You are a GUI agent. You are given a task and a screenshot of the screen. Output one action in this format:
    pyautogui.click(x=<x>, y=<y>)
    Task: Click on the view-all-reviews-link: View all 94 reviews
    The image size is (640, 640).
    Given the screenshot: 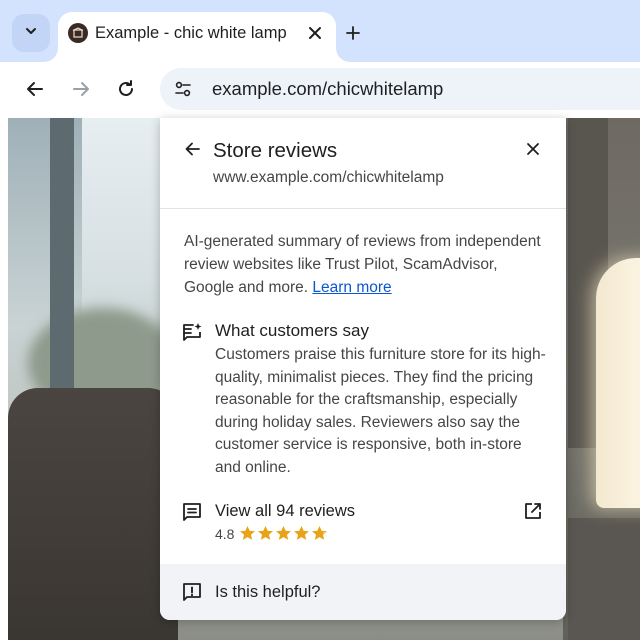 What is the action you would take?
    pyautogui.click(x=285, y=511)
    